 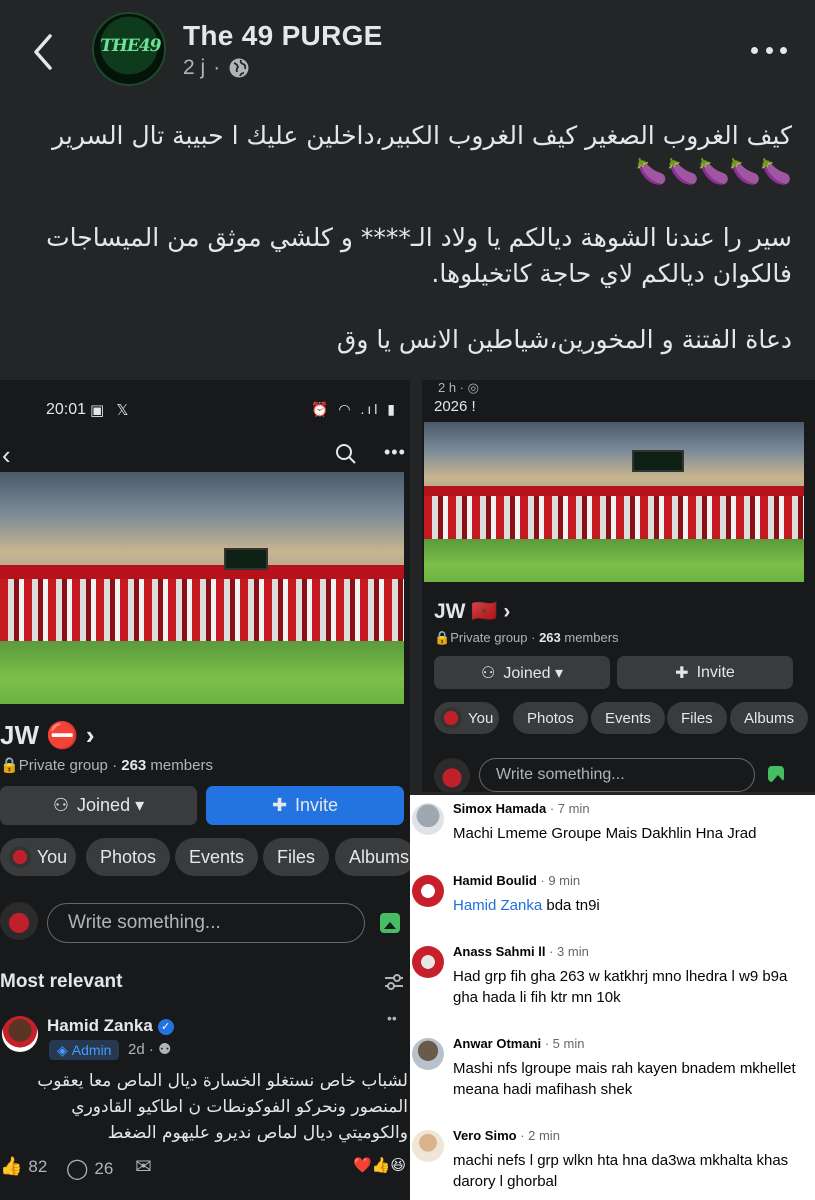 What do you see at coordinates (495, 880) in the screenshot?
I see `comment-author-name: Hamid Boulid` at bounding box center [495, 880].